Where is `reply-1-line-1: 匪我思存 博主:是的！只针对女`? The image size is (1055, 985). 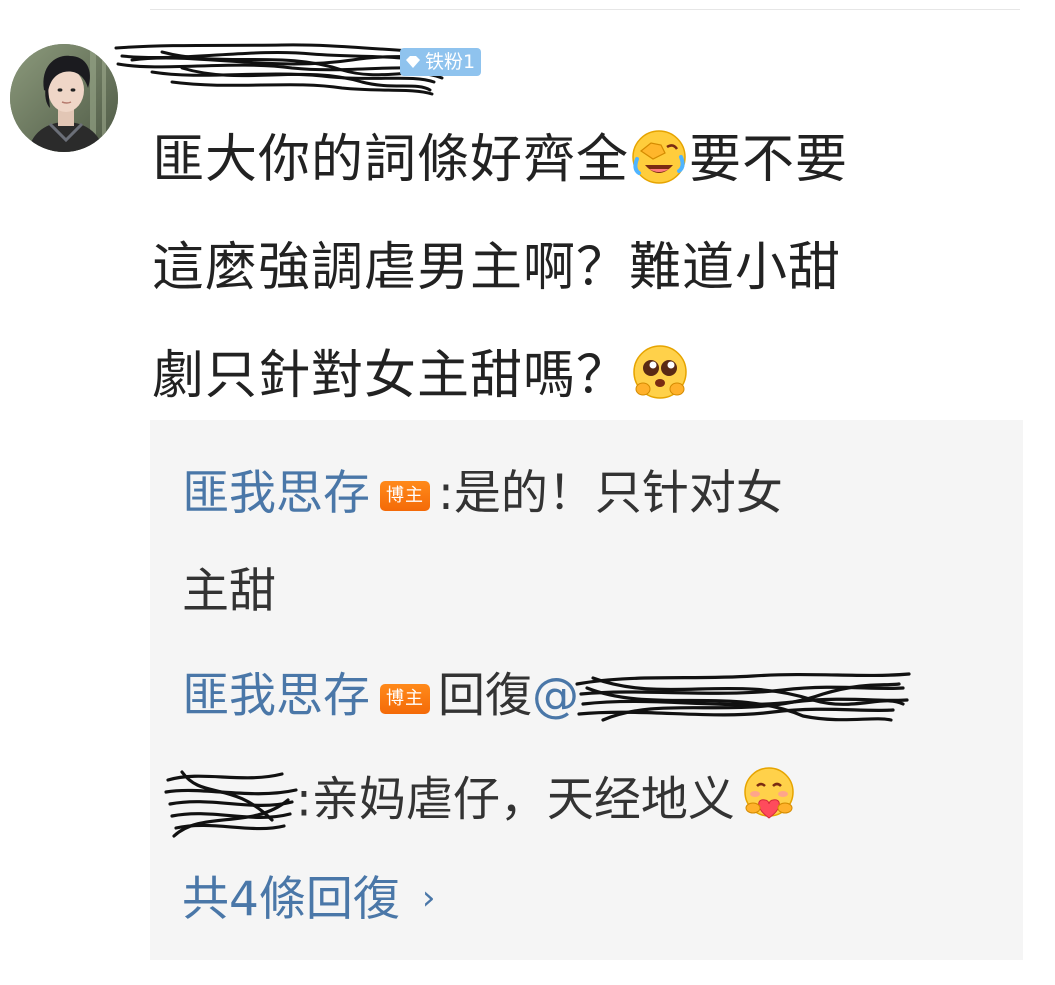 reply-1-line-1: 匪我思存 博主:是的！只针对女 is located at coordinates (482, 494).